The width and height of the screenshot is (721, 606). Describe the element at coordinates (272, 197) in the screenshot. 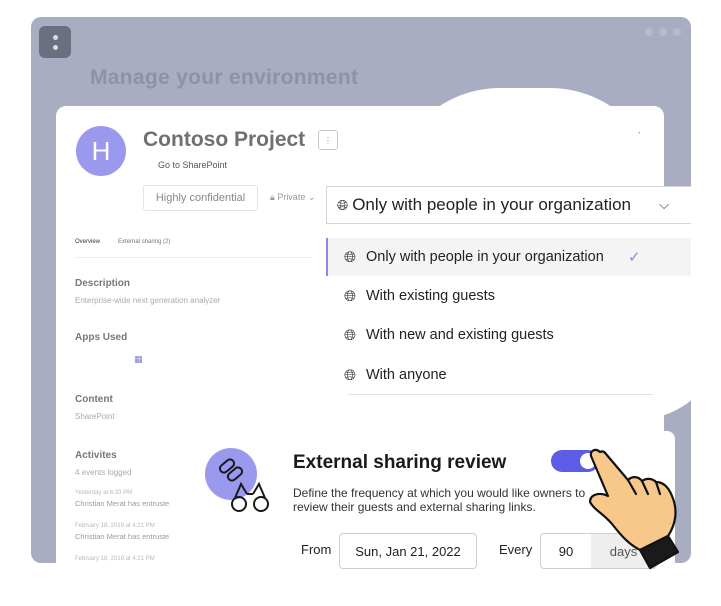

I see `lock-icon: 🔒︎` at that location.